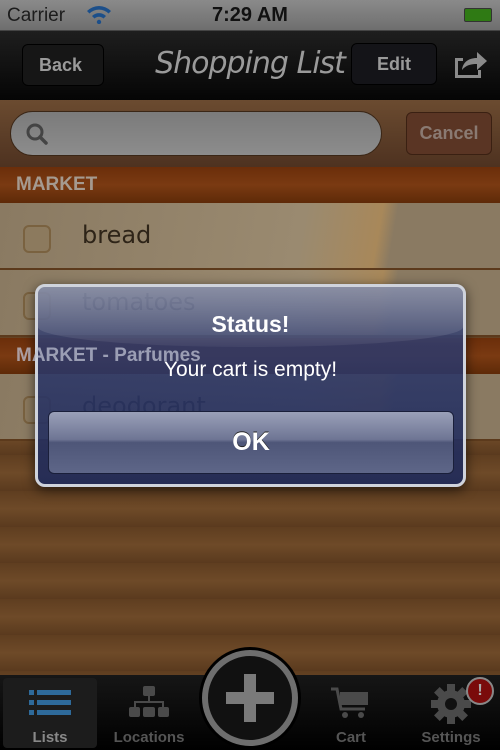 This screenshot has width=500, height=750. Describe the element at coordinates (117, 235) in the screenshot. I see `item-name: bread` at that location.